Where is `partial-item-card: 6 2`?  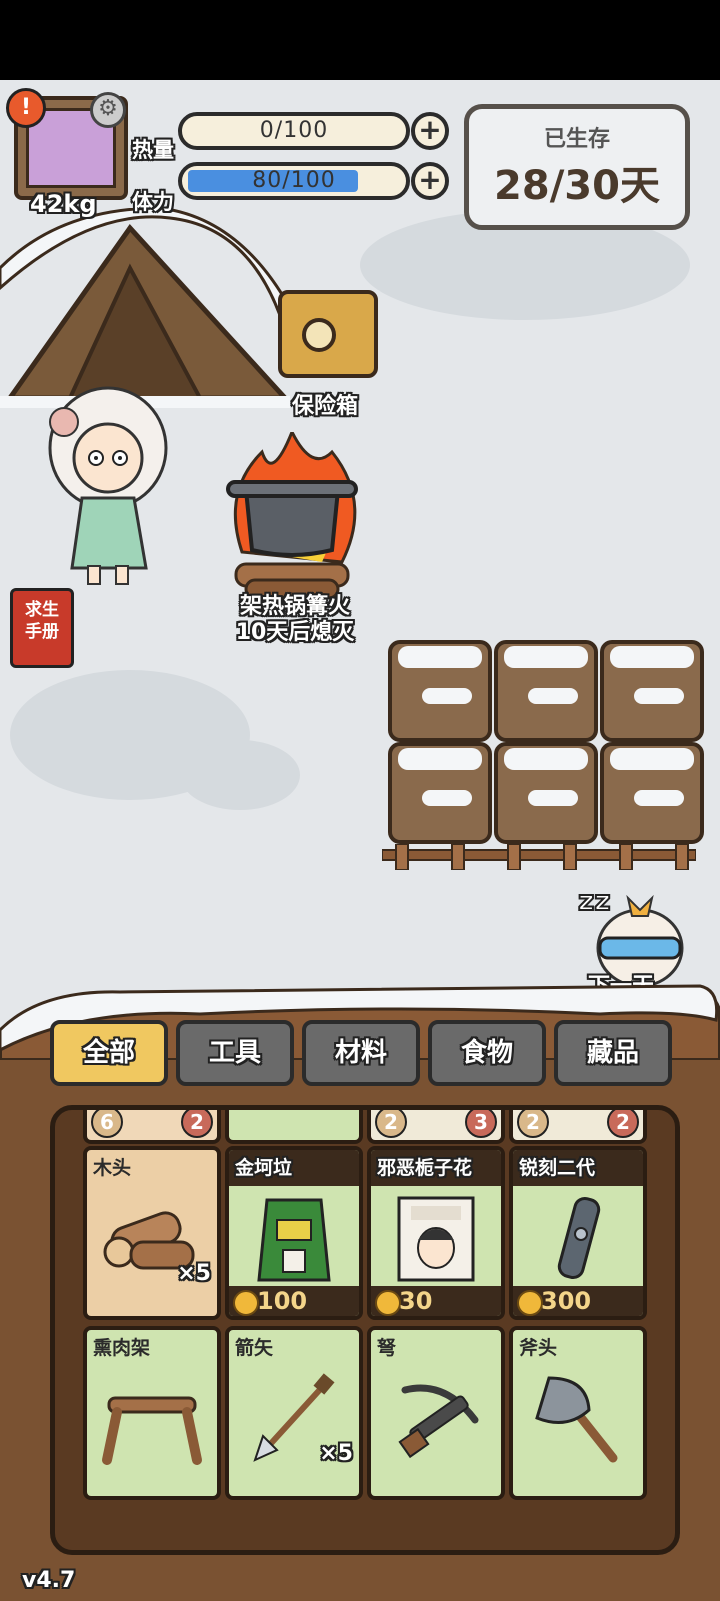 partial-item-card: 6 2 is located at coordinates (152, 1127).